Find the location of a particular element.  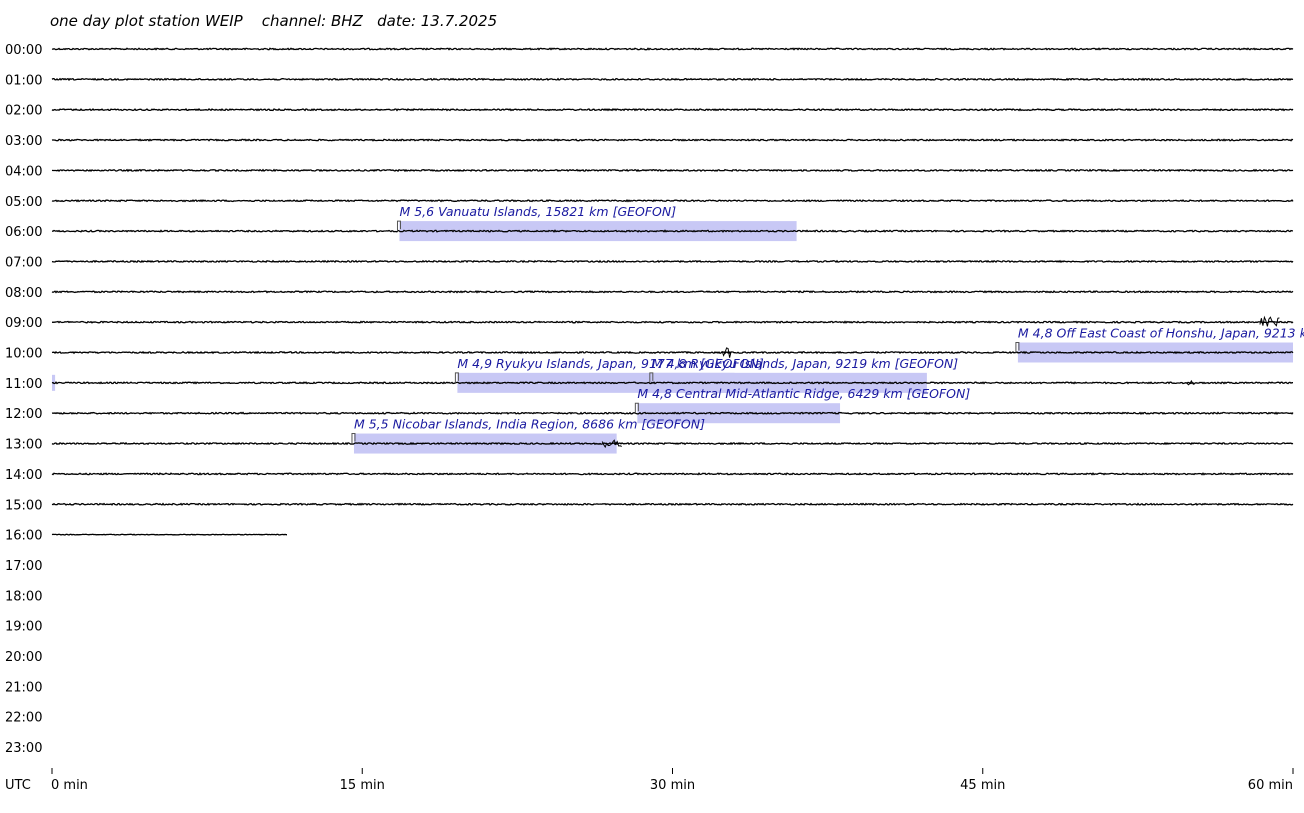

hour-label-0100: 01:00 is located at coordinates (23, 80).